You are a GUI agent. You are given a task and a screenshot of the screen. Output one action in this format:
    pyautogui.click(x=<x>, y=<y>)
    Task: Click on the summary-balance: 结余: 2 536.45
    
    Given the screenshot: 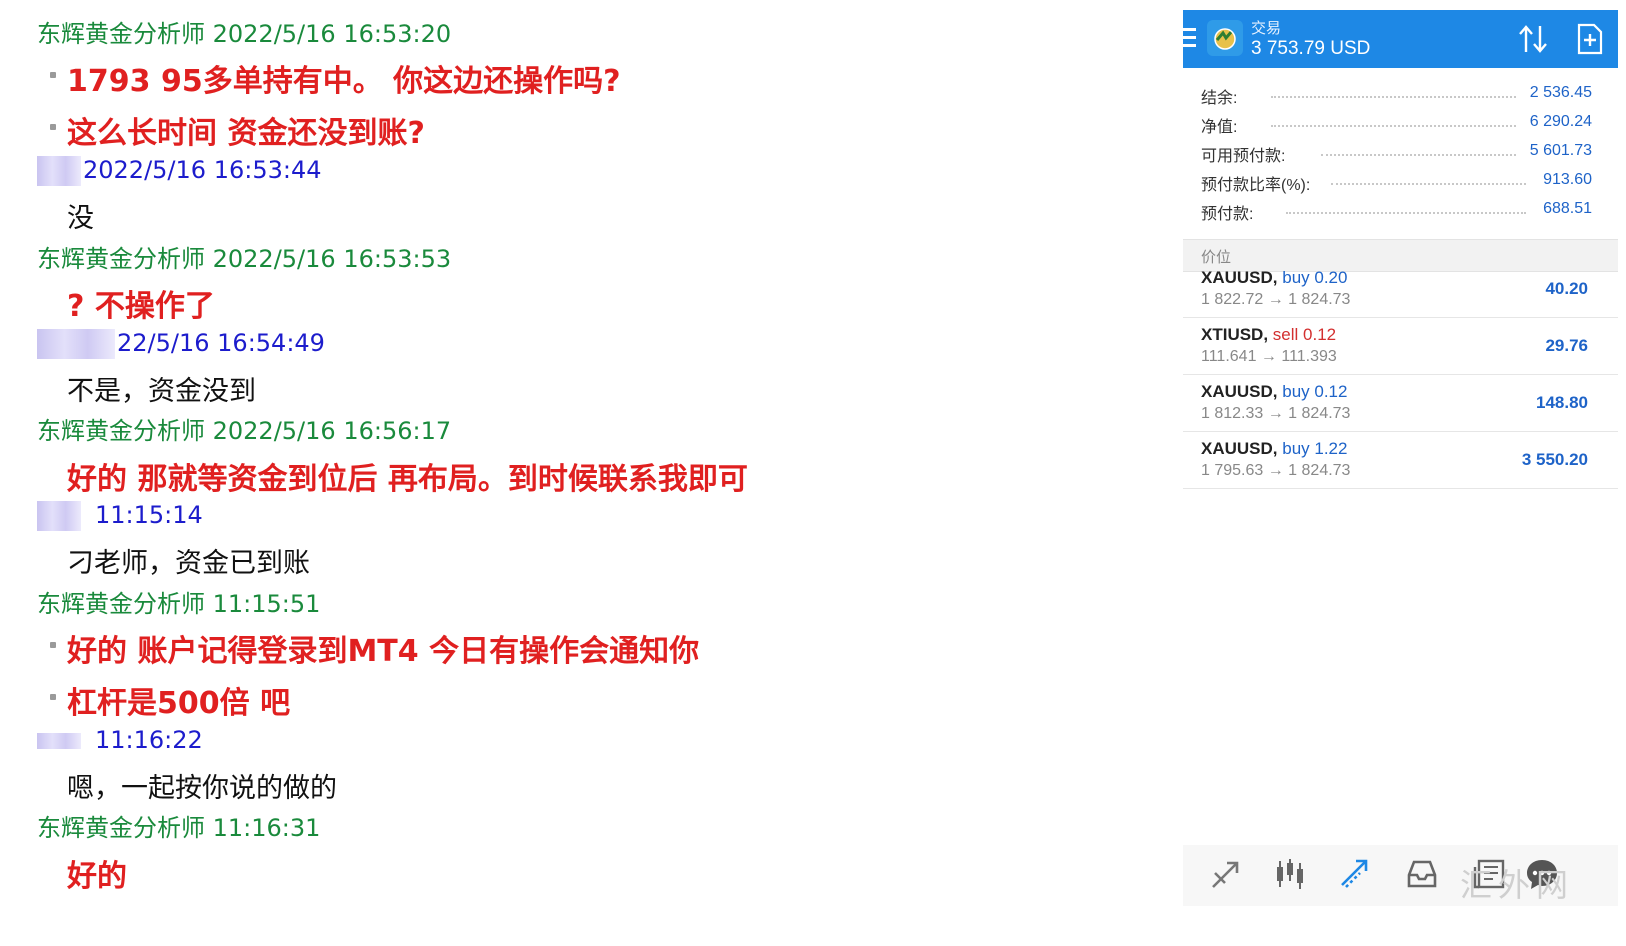 What is the action you would take?
    pyautogui.click(x=1396, y=95)
    